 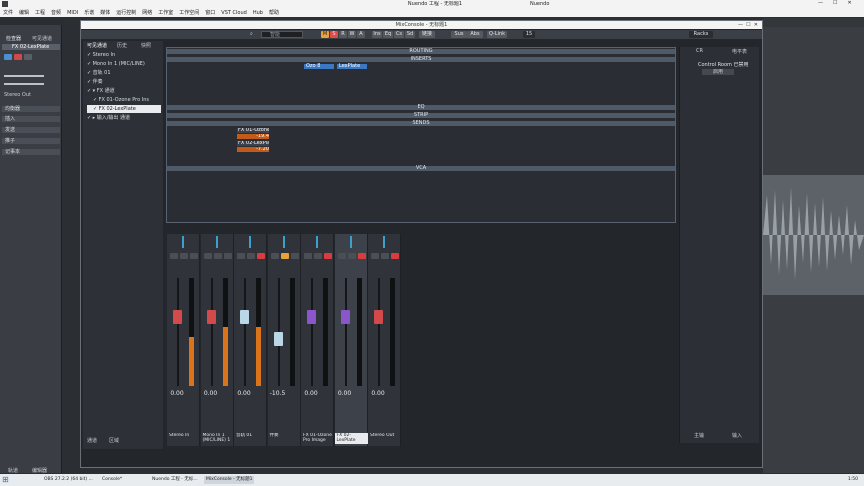 I want to click on tab-meter: 电平表, so click(x=742, y=51).